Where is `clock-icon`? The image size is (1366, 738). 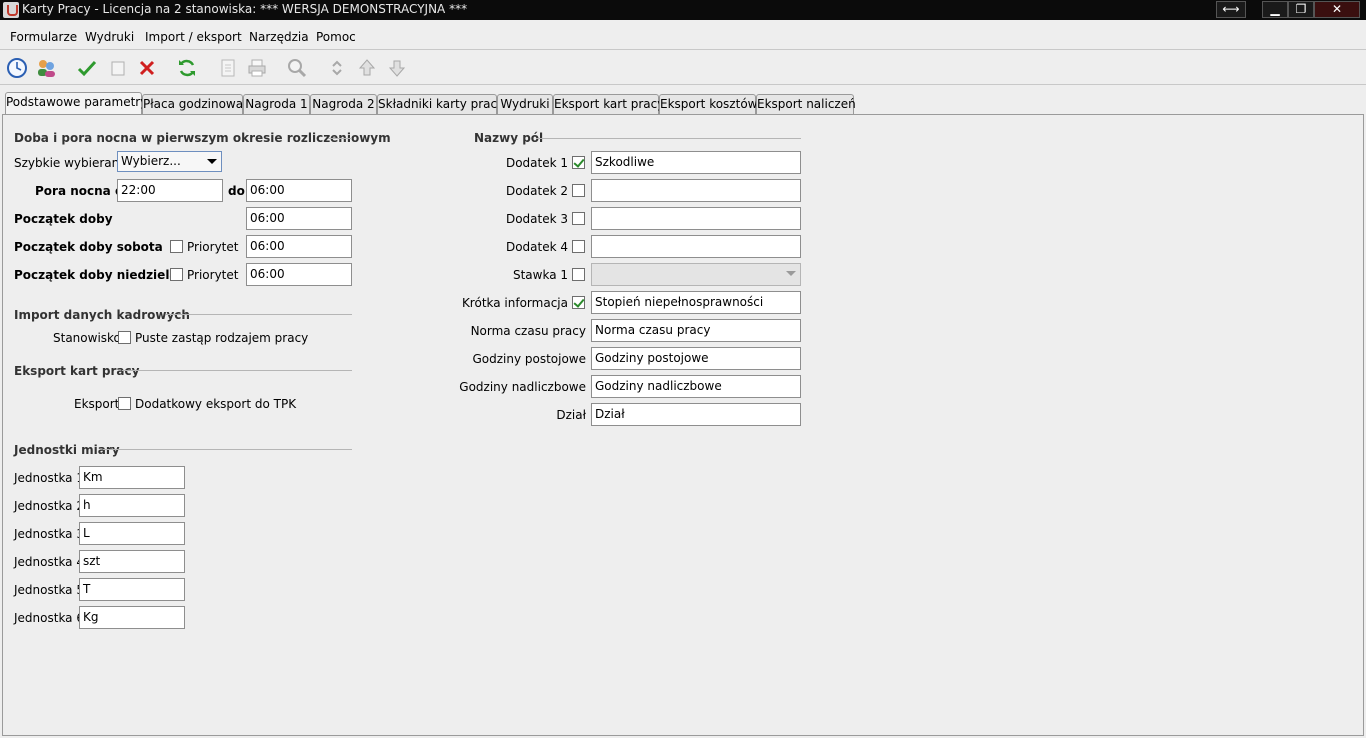 clock-icon is located at coordinates (17, 68).